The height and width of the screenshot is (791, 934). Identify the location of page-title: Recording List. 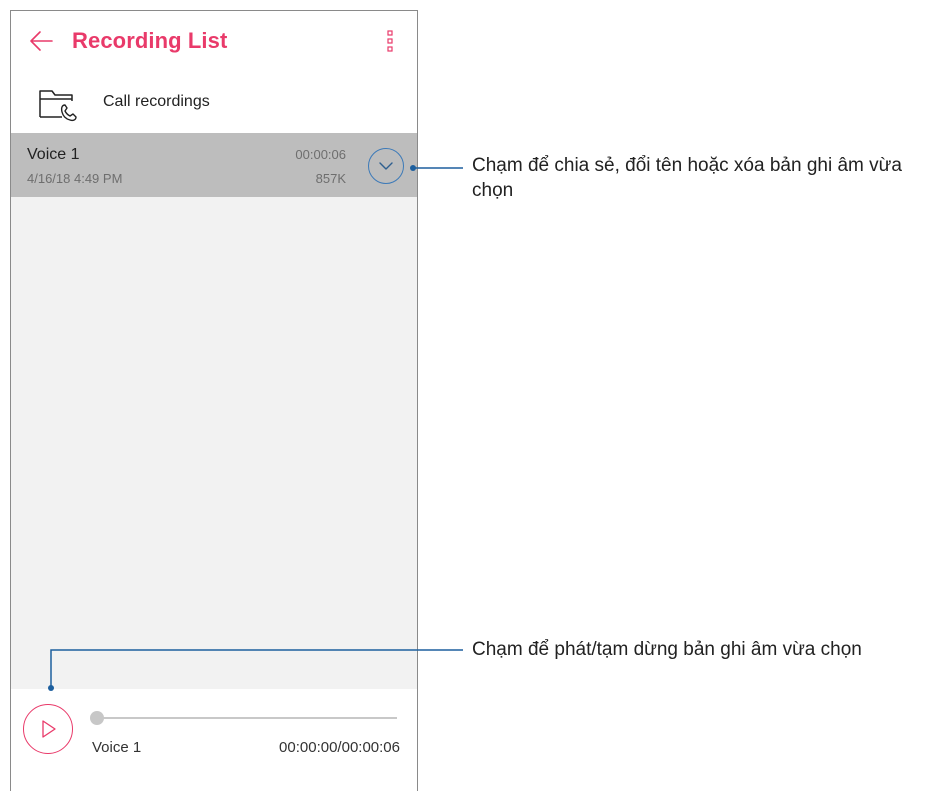
(150, 40).